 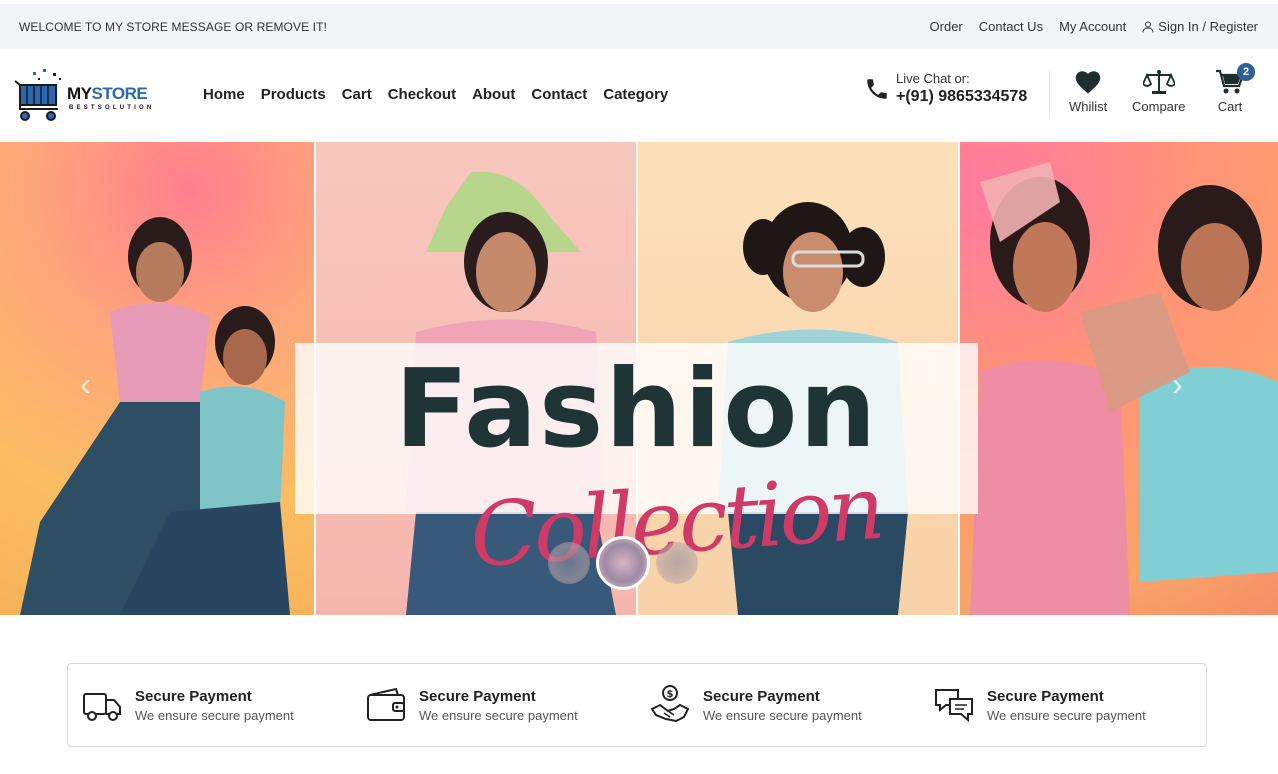 I want to click on brand-tagline: BESTSOLUTION, so click(x=112, y=108).